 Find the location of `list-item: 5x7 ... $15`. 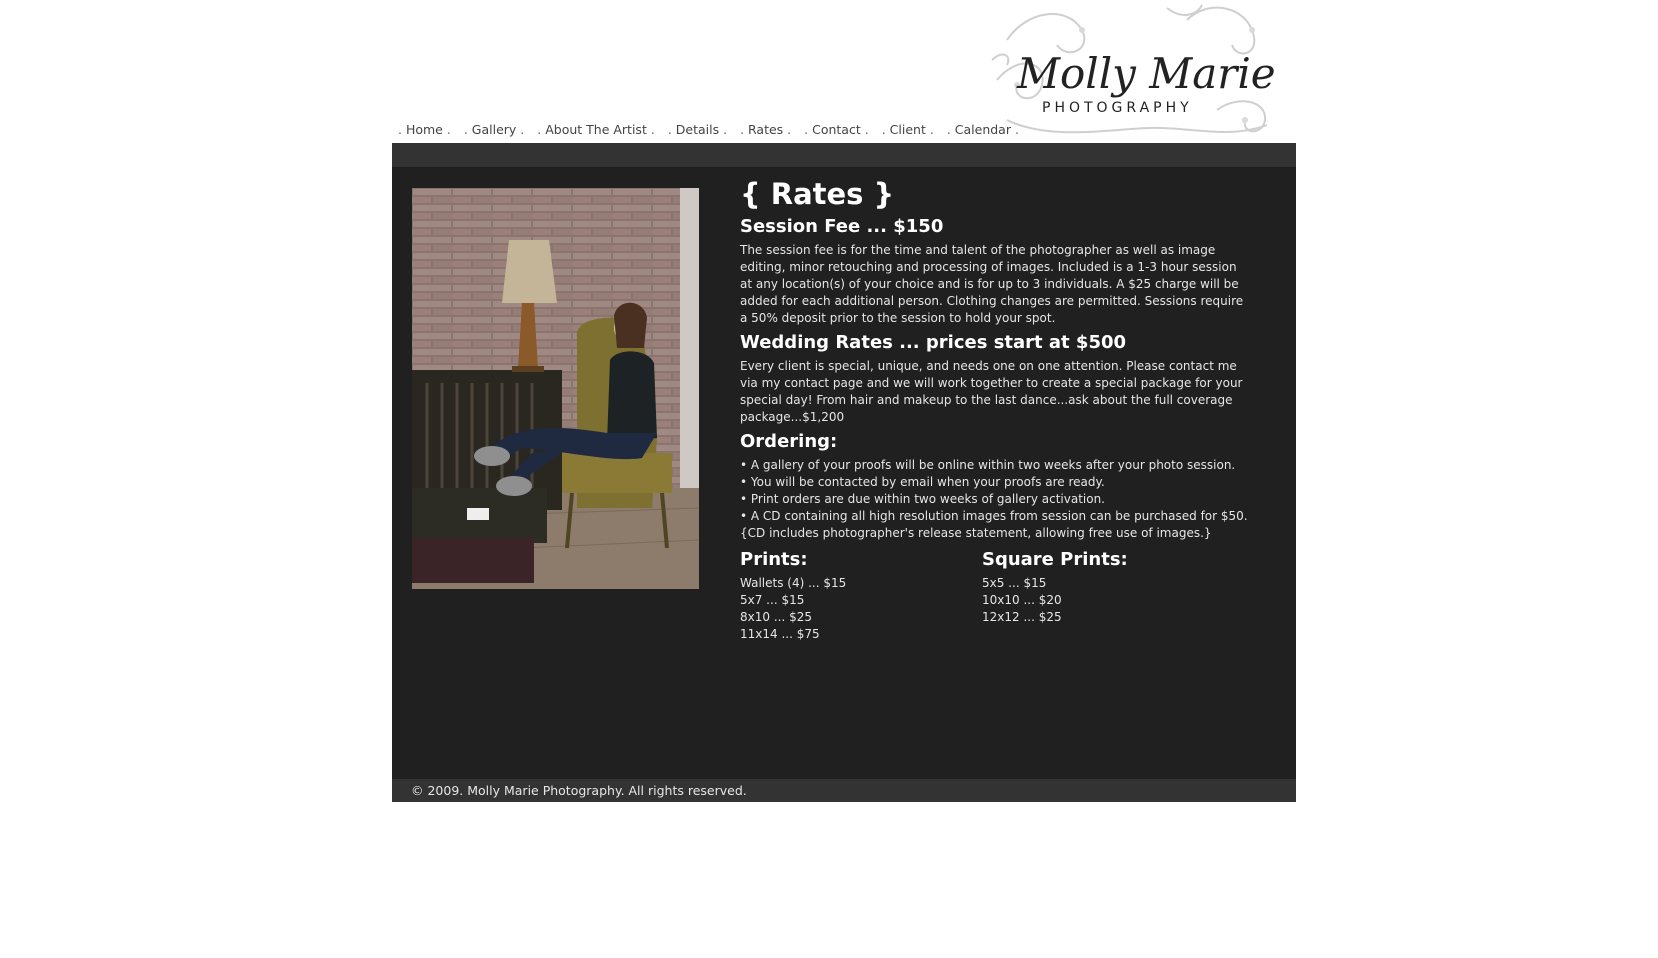

list-item: 5x7 ... $15 is located at coordinates (772, 600).